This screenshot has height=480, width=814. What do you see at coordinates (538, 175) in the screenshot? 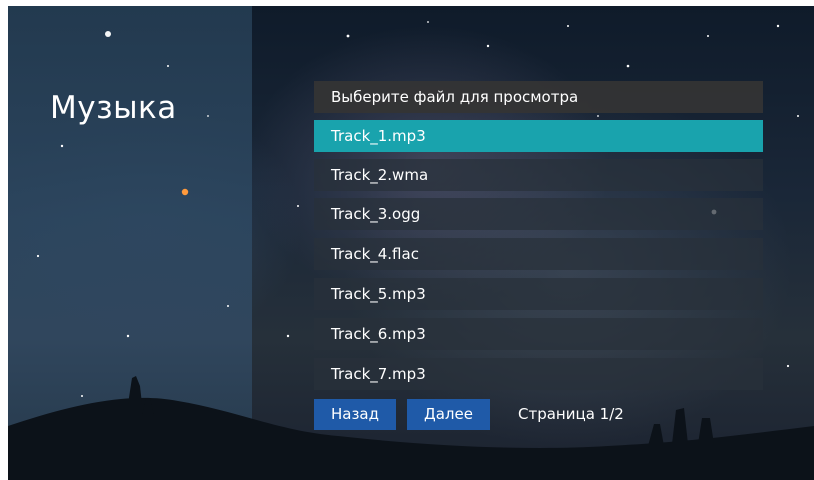
I see `file-item-2: Track_2.wma` at bounding box center [538, 175].